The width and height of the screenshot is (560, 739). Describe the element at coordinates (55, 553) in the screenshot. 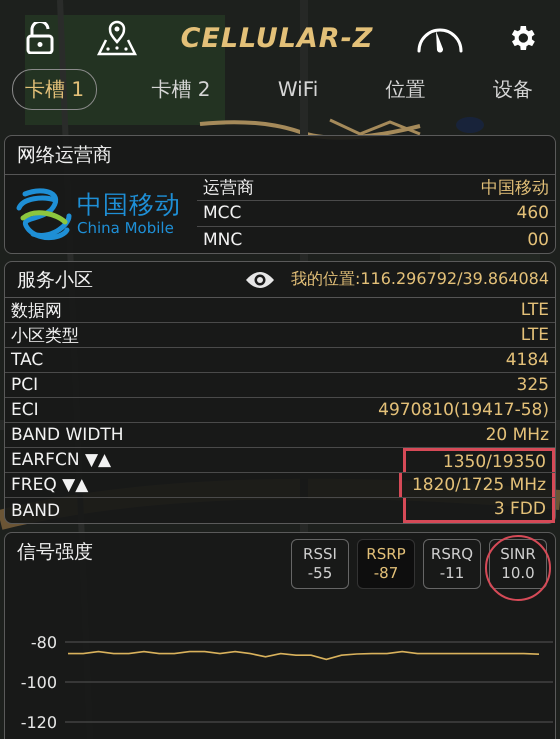

I see `panel-title: 信号强度` at that location.